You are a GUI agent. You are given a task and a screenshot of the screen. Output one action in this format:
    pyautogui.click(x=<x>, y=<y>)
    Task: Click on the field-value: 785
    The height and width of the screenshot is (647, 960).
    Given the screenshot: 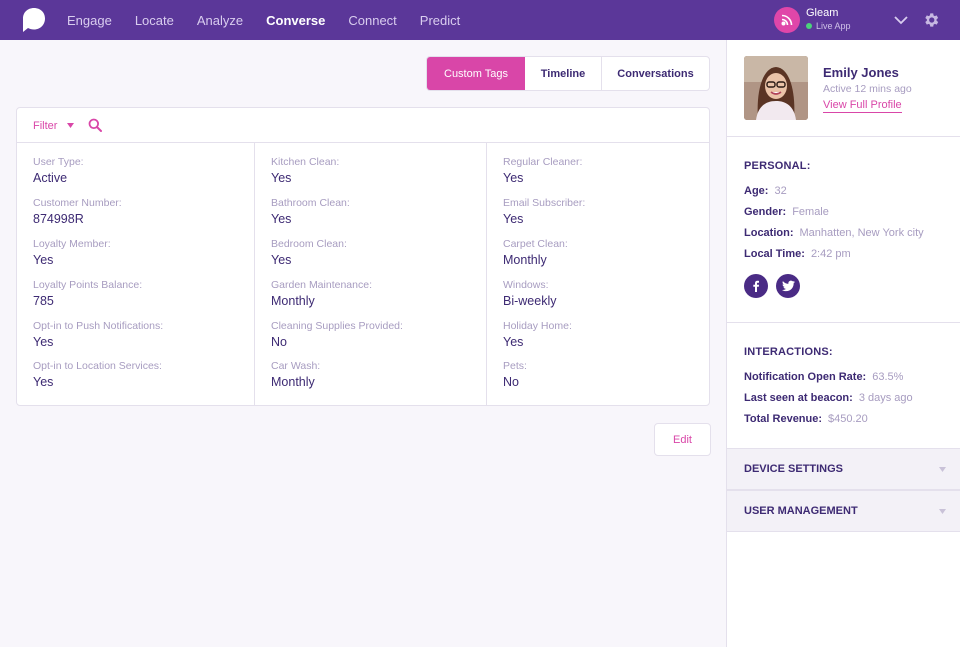 What is the action you would take?
    pyautogui.click(x=43, y=301)
    